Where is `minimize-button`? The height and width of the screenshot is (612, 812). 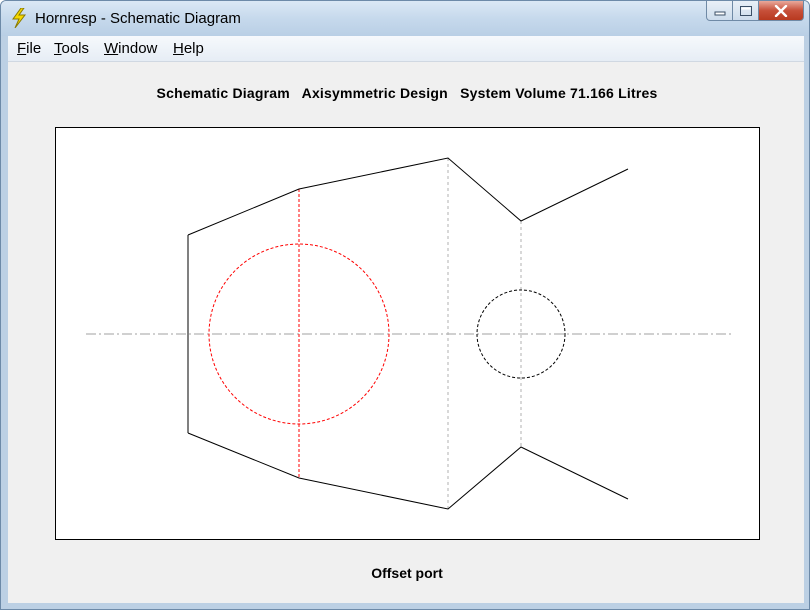 minimize-button is located at coordinates (719, 11).